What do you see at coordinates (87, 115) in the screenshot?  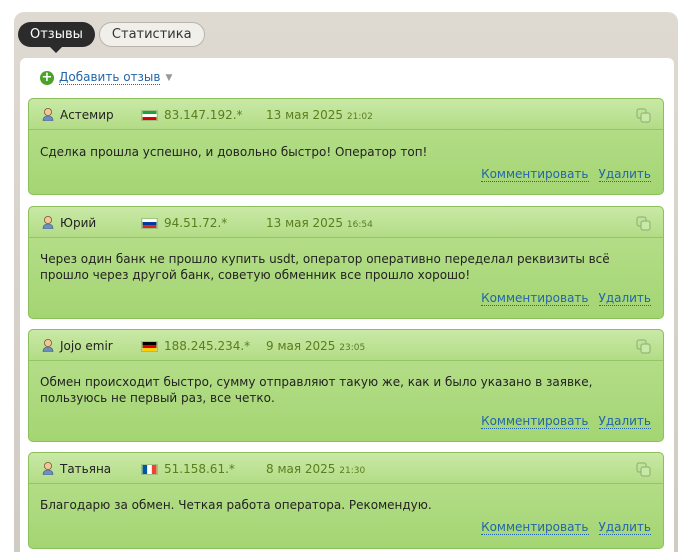 I see `reviewer-name: Астемир` at bounding box center [87, 115].